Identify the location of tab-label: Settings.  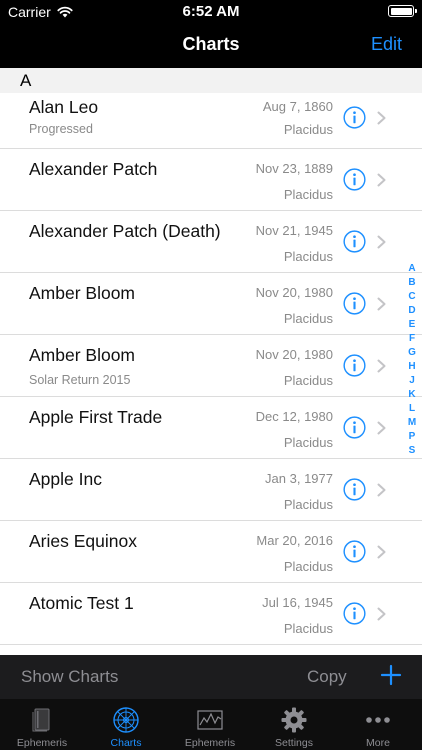
(294, 743).